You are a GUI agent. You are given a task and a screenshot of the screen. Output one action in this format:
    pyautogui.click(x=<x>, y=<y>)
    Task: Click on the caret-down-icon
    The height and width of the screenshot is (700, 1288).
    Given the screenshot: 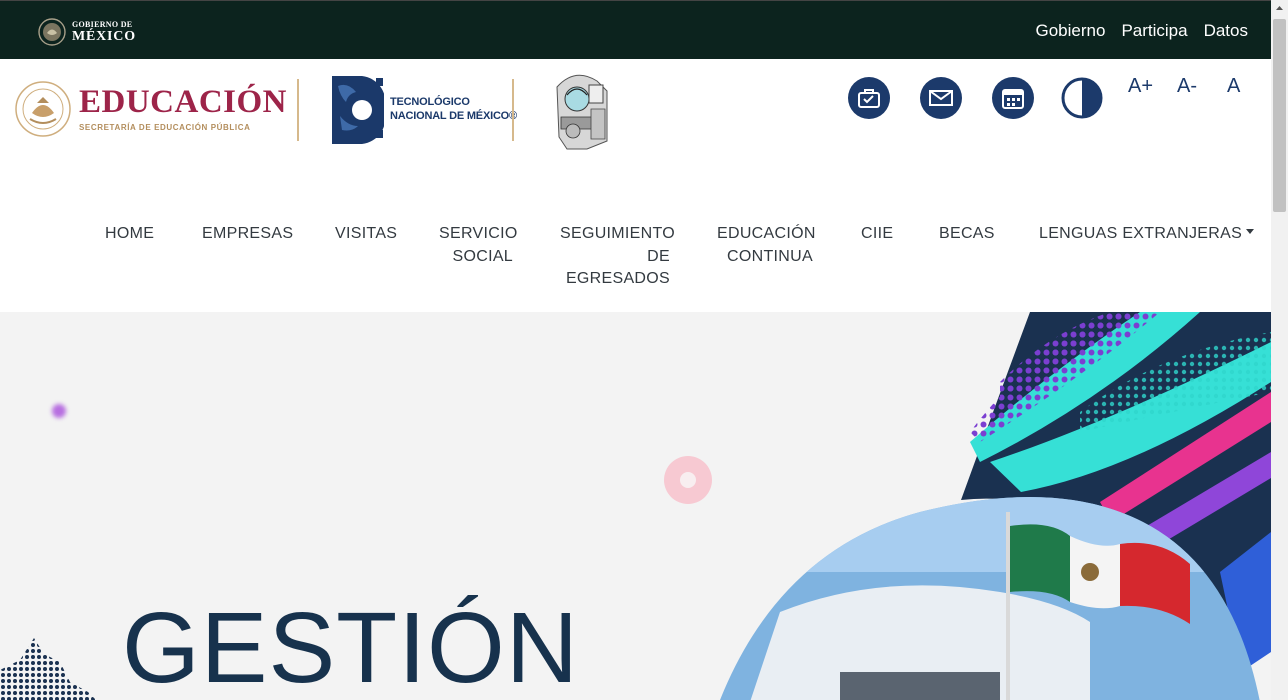 What is the action you would take?
    pyautogui.click(x=1250, y=232)
    